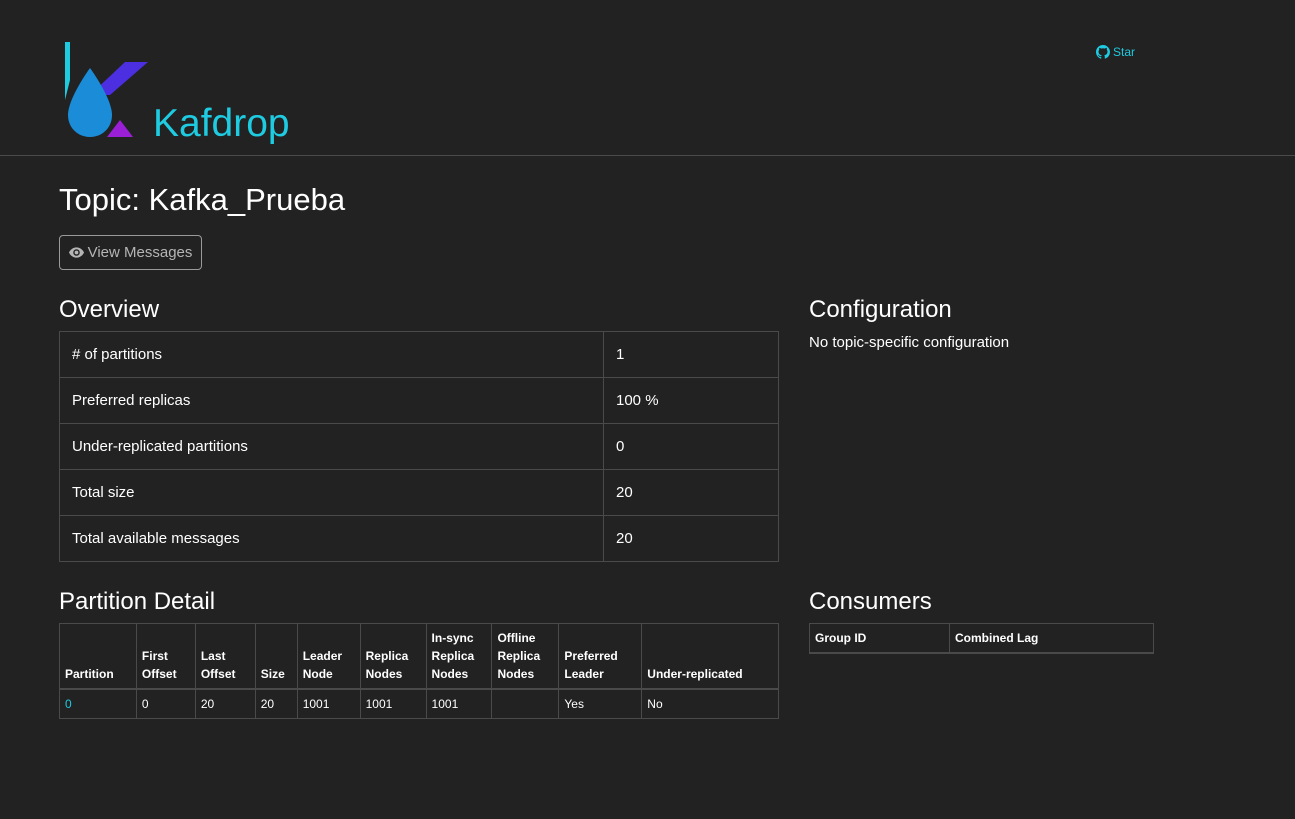  I want to click on column-header: In-sync Replica Nodes, so click(459, 656).